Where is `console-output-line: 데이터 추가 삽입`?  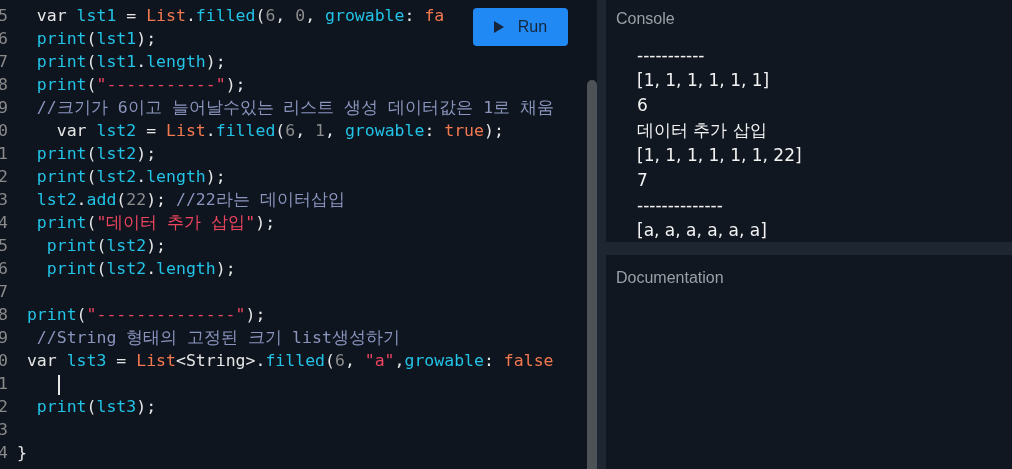 console-output-line: 데이터 추가 삽입 is located at coordinates (702, 130).